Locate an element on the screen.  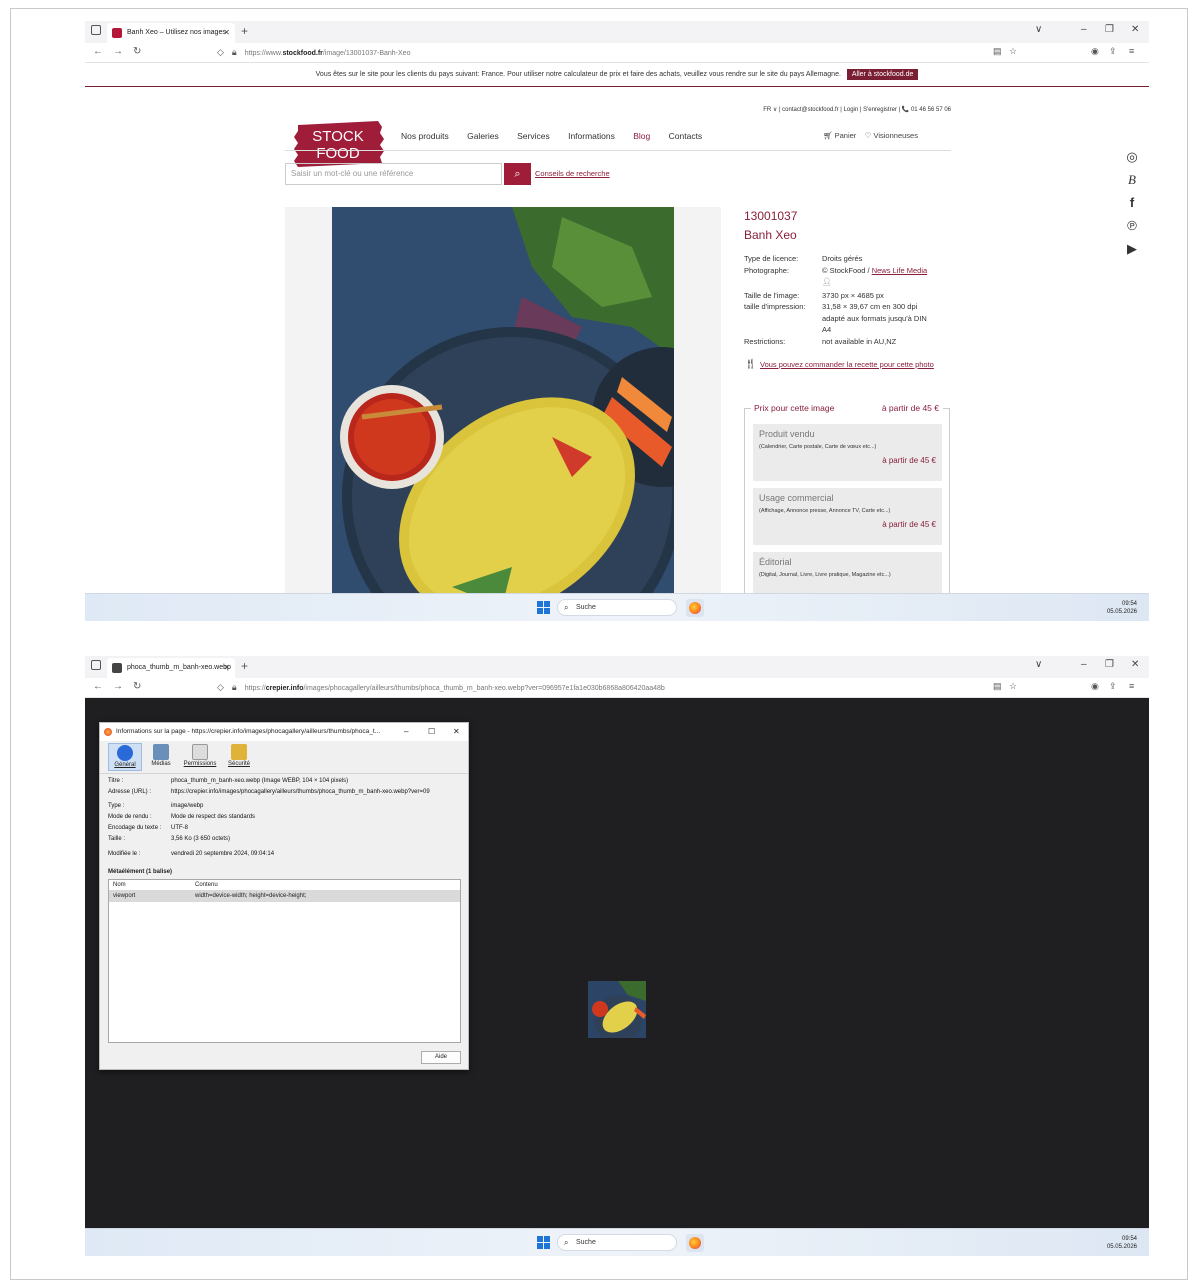
search-input: Saisir un mot-clé ou une référence is located at coordinates (393, 174).